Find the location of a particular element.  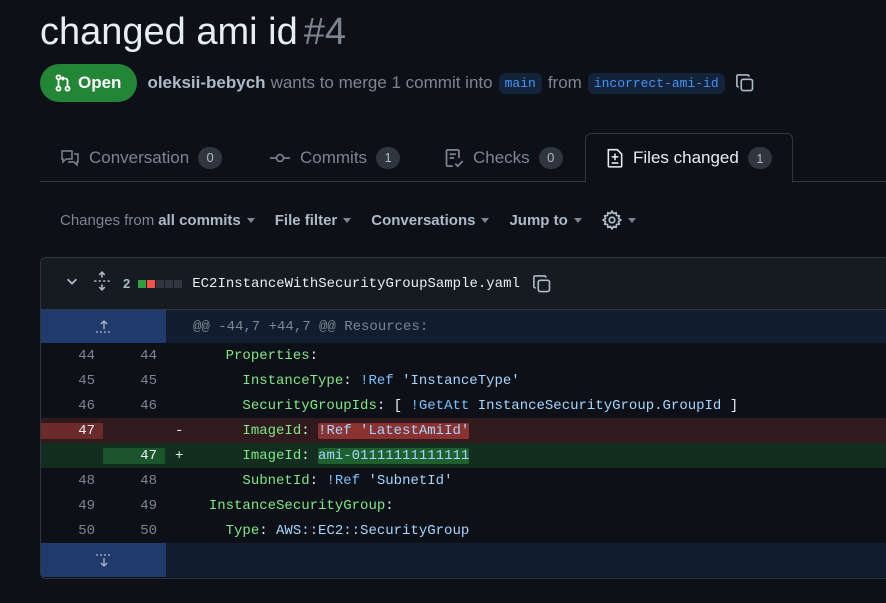

diff-sign: + is located at coordinates (179, 455).